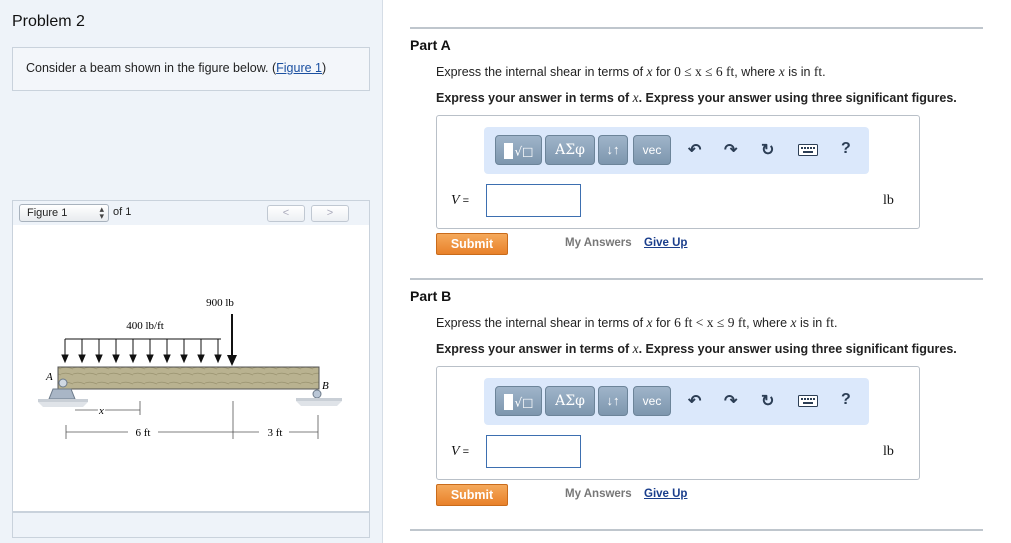  What do you see at coordinates (145, 326) in the screenshot?
I see `dist-load-label: 400 lb/ft` at bounding box center [145, 326].